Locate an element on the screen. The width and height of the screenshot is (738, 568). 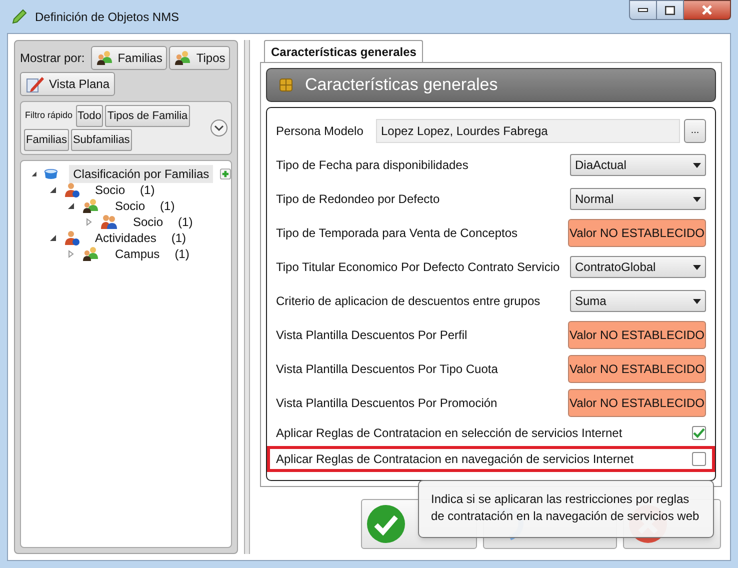
field-label: Aplicar Reglas de Contratacion en selección de servicios Internet is located at coordinates (450, 433).